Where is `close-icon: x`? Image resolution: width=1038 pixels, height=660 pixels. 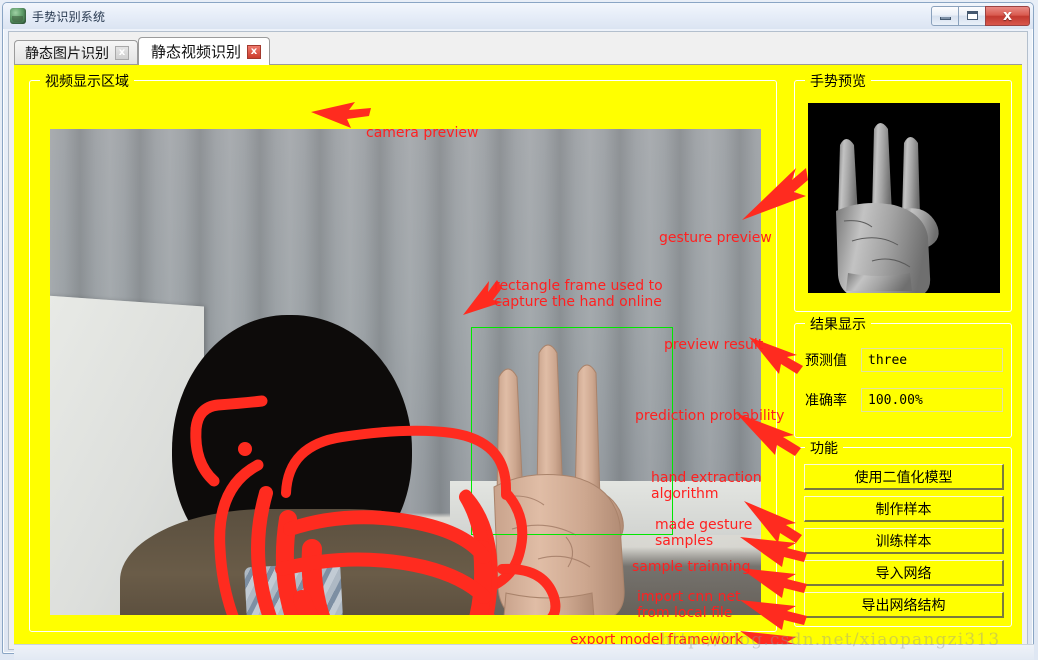 close-icon: x is located at coordinates (1007, 15).